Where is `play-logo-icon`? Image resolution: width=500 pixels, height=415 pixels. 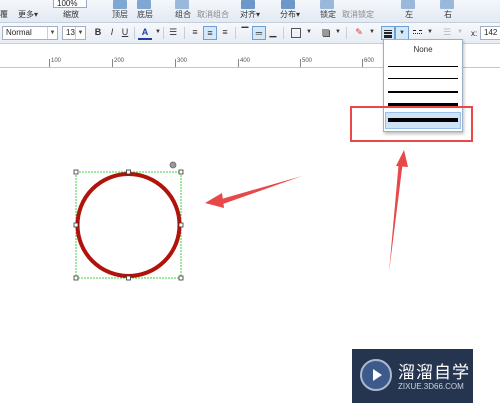 play-logo-icon is located at coordinates (376, 375).